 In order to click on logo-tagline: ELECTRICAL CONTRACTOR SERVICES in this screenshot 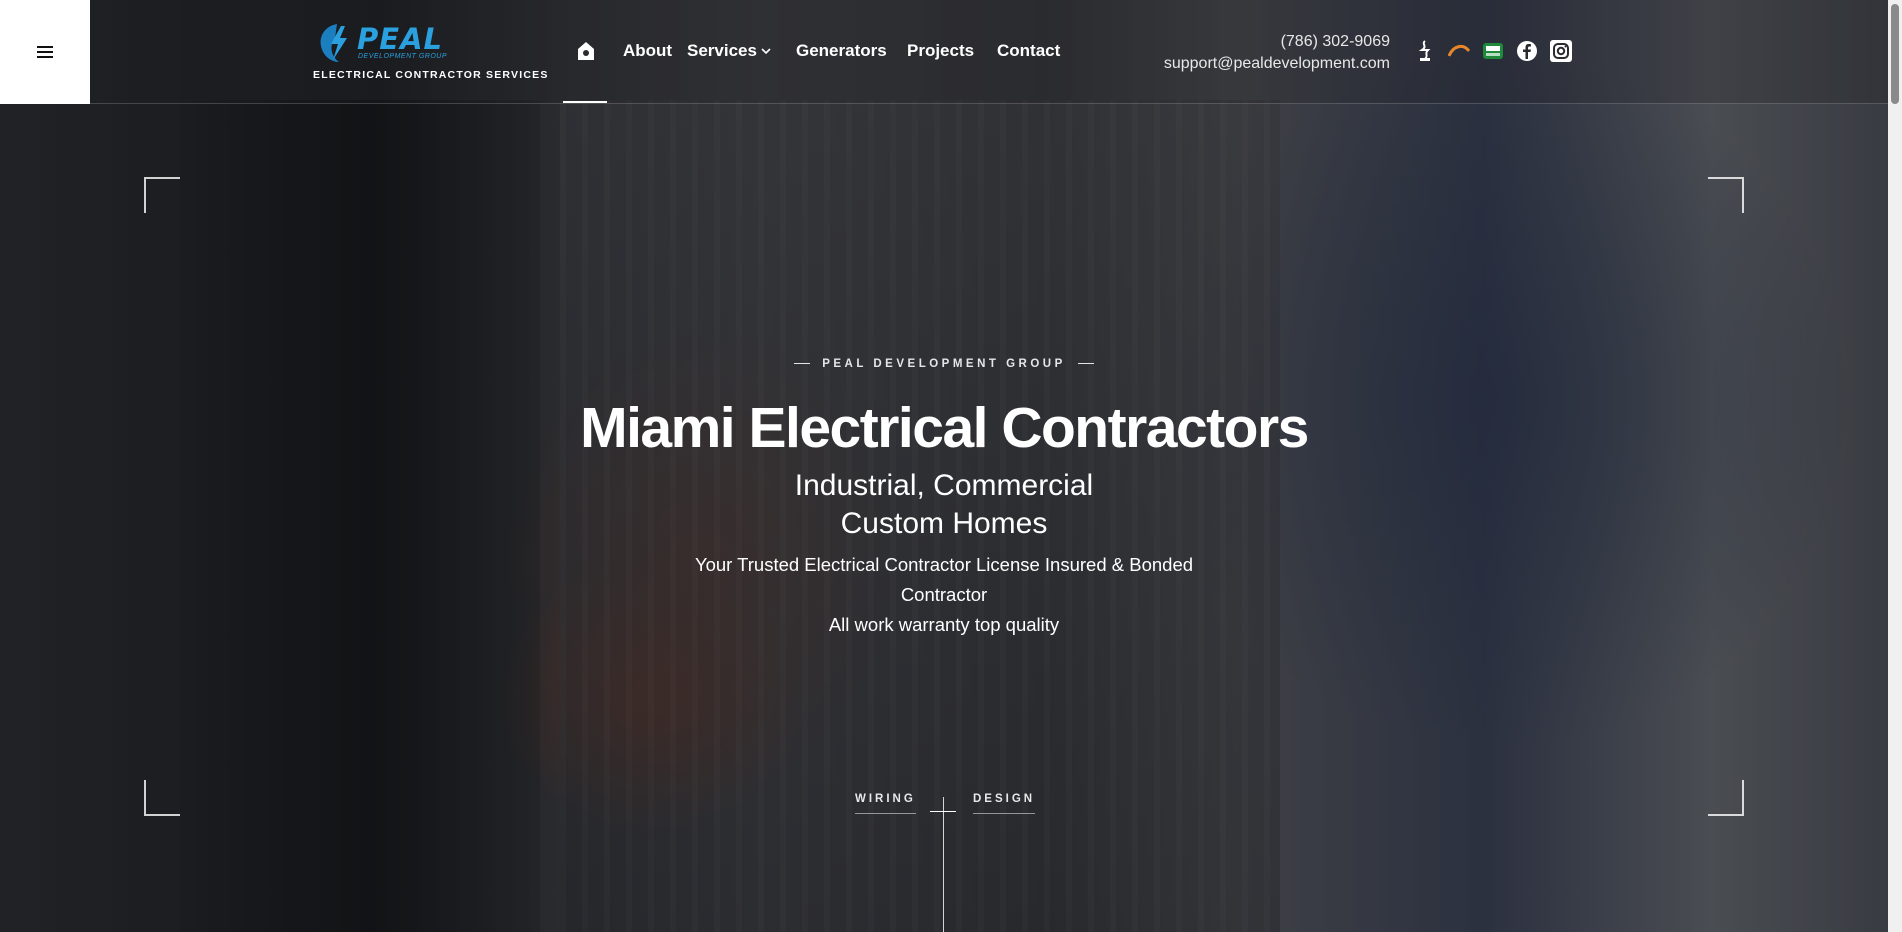, I will do `click(431, 75)`.